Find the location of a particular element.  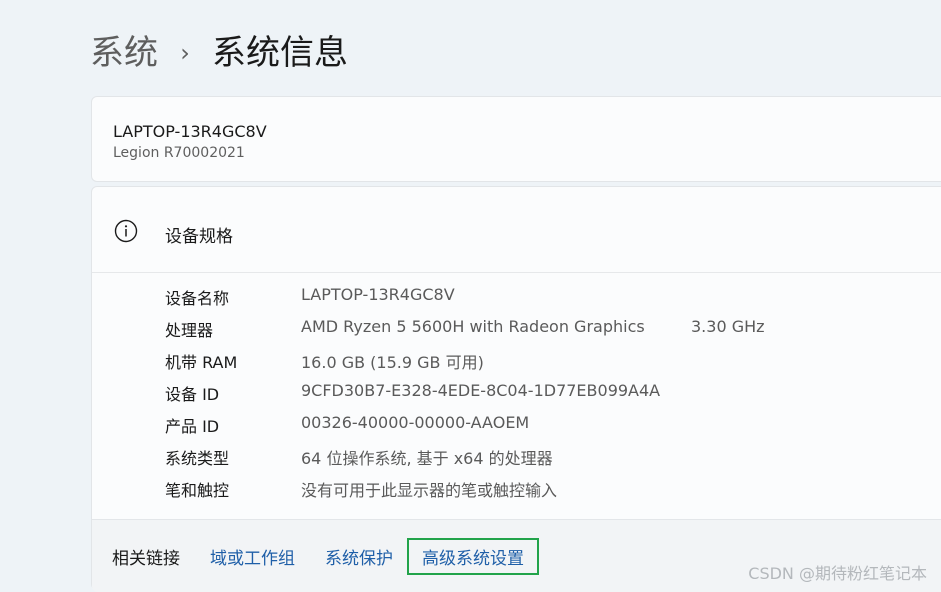

processor-speed: 3.30 GHz is located at coordinates (728, 326).